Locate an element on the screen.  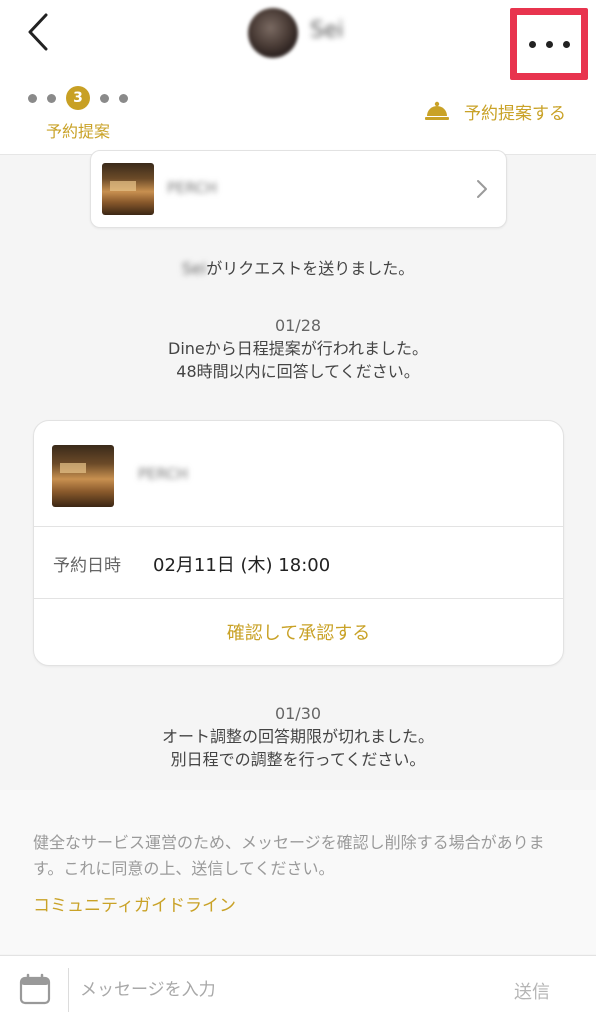
message-date: 01/28 is located at coordinates (298, 325).